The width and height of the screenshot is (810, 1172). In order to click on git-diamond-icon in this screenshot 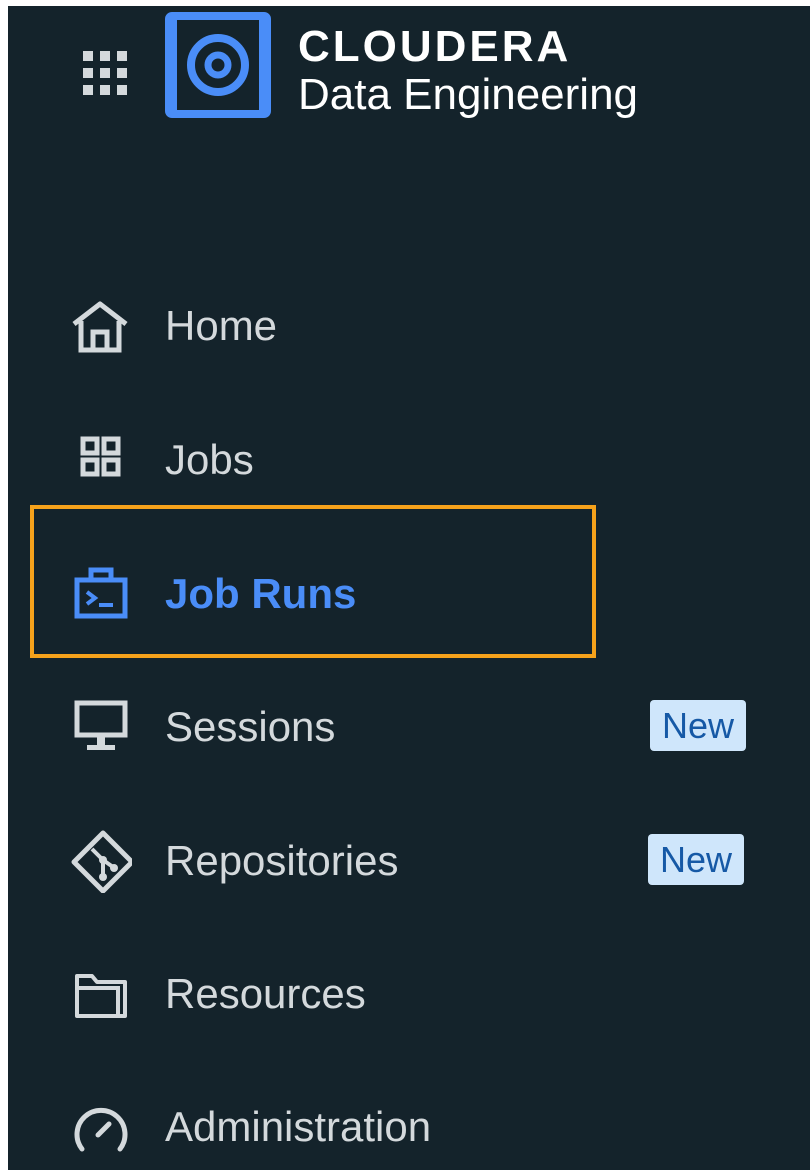, I will do `click(101, 861)`.